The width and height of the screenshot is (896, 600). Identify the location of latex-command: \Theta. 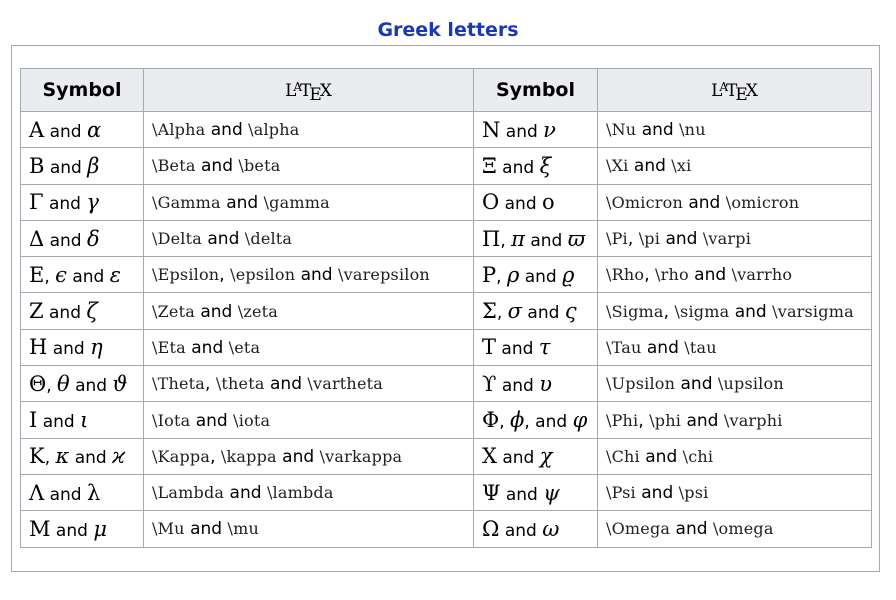
(179, 384).